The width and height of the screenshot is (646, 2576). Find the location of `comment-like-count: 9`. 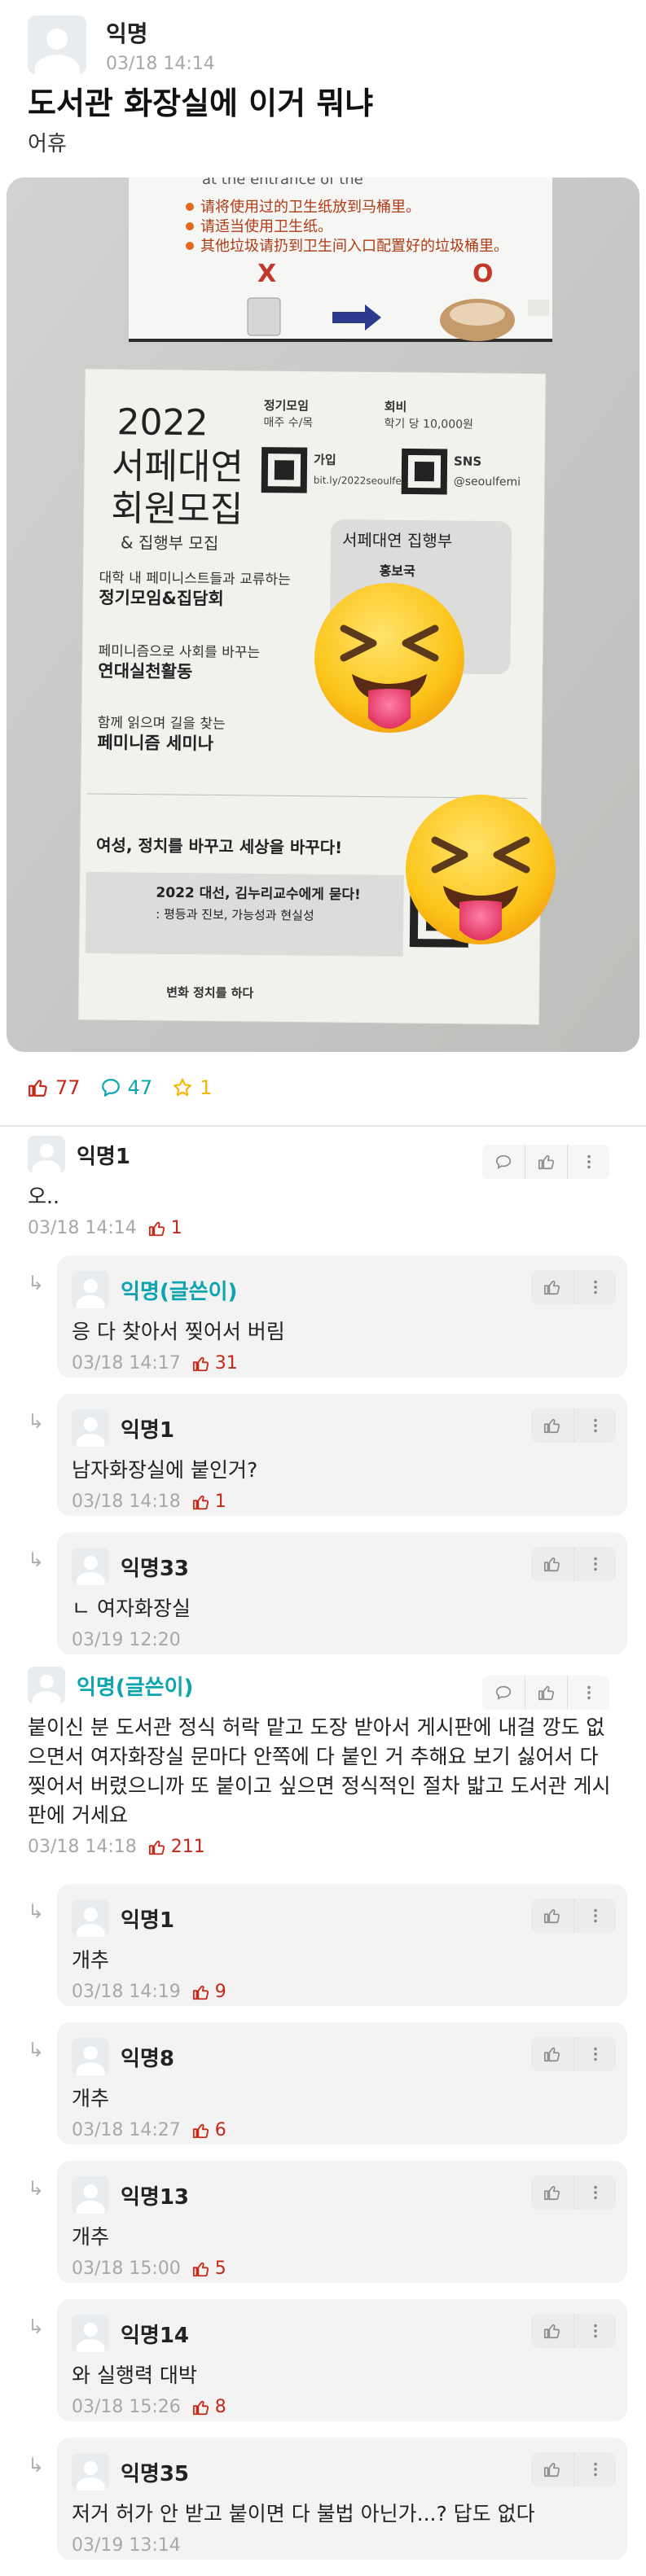

comment-like-count: 9 is located at coordinates (209, 1992).